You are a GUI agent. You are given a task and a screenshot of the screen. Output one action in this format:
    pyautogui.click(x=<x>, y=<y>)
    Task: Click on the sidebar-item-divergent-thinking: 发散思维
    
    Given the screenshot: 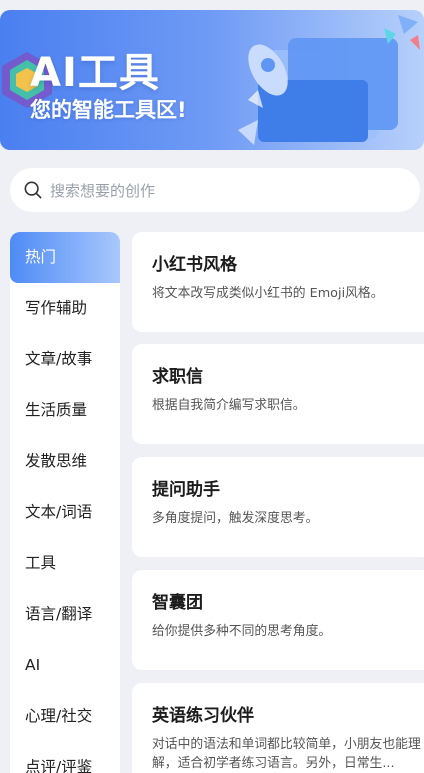 What is the action you would take?
    pyautogui.click(x=65, y=461)
    